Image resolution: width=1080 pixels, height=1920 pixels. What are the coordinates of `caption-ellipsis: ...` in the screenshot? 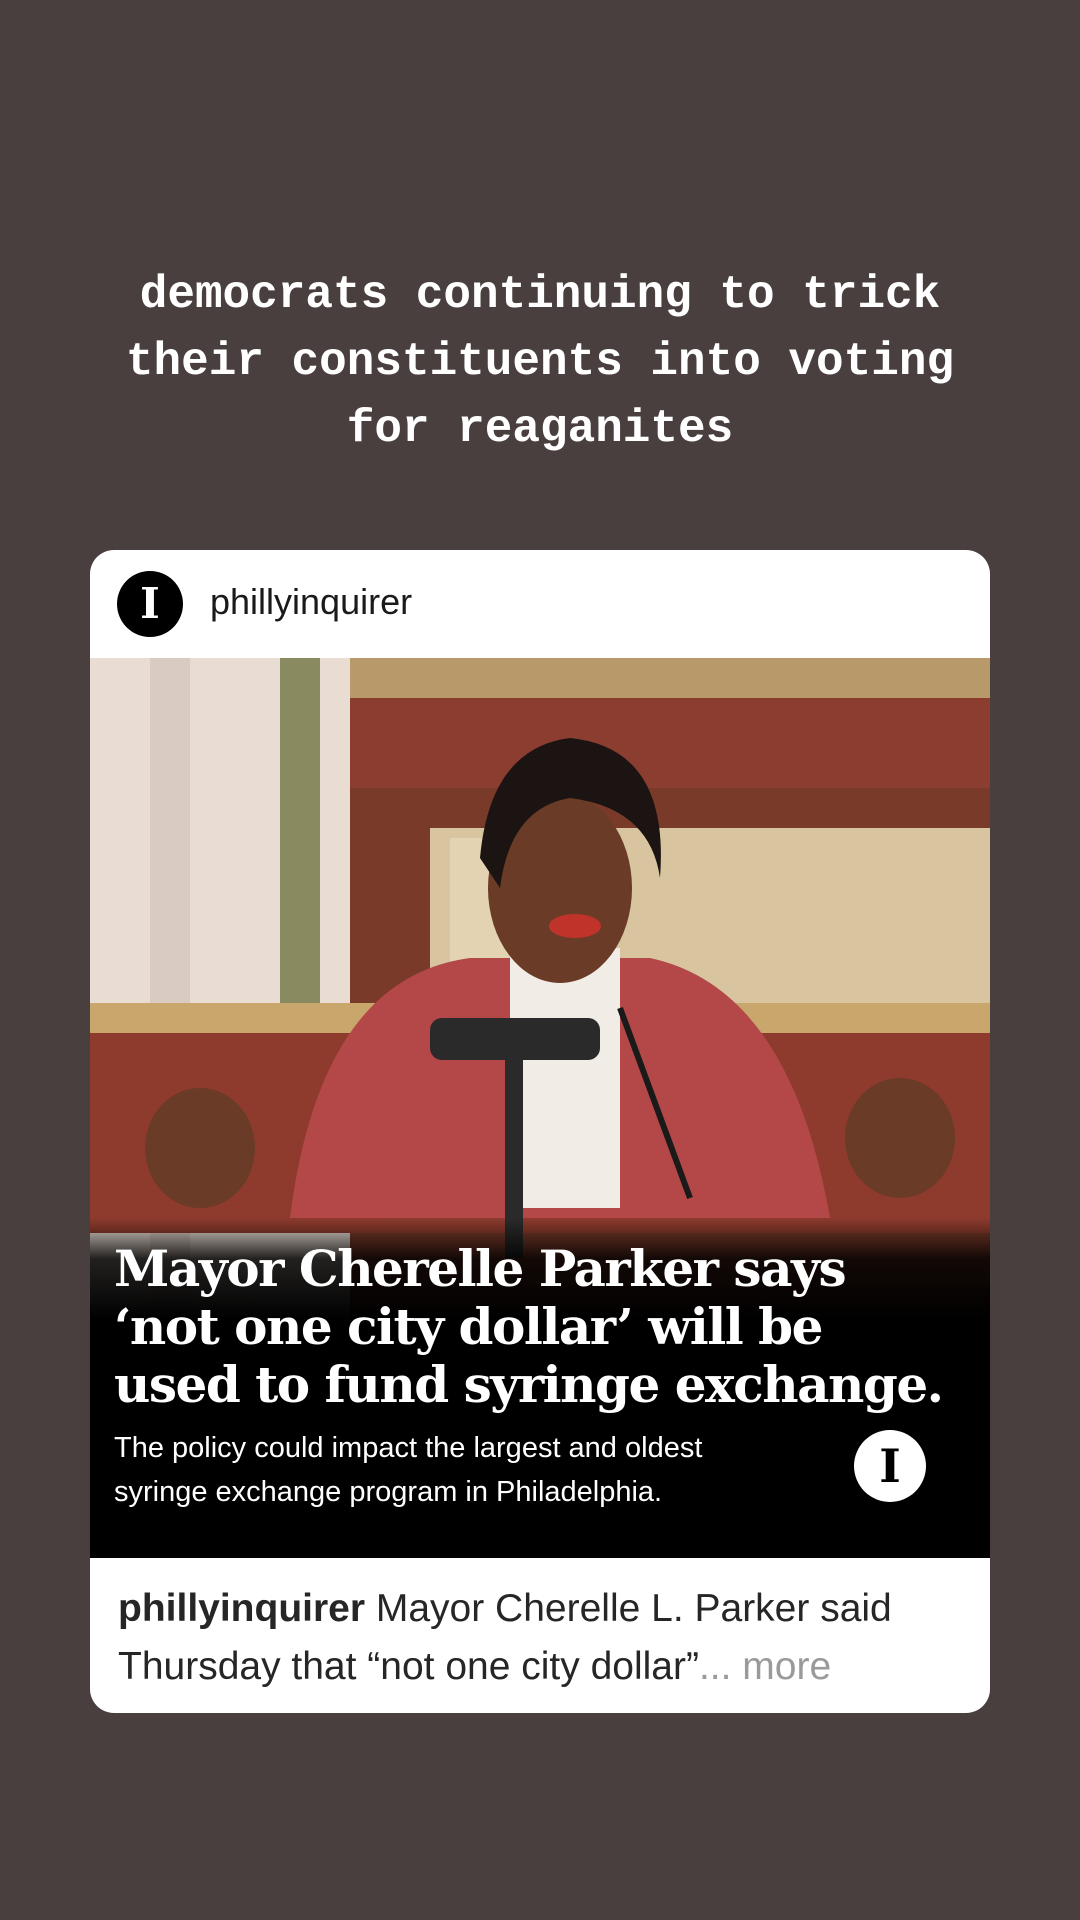 It's located at (715, 1666).